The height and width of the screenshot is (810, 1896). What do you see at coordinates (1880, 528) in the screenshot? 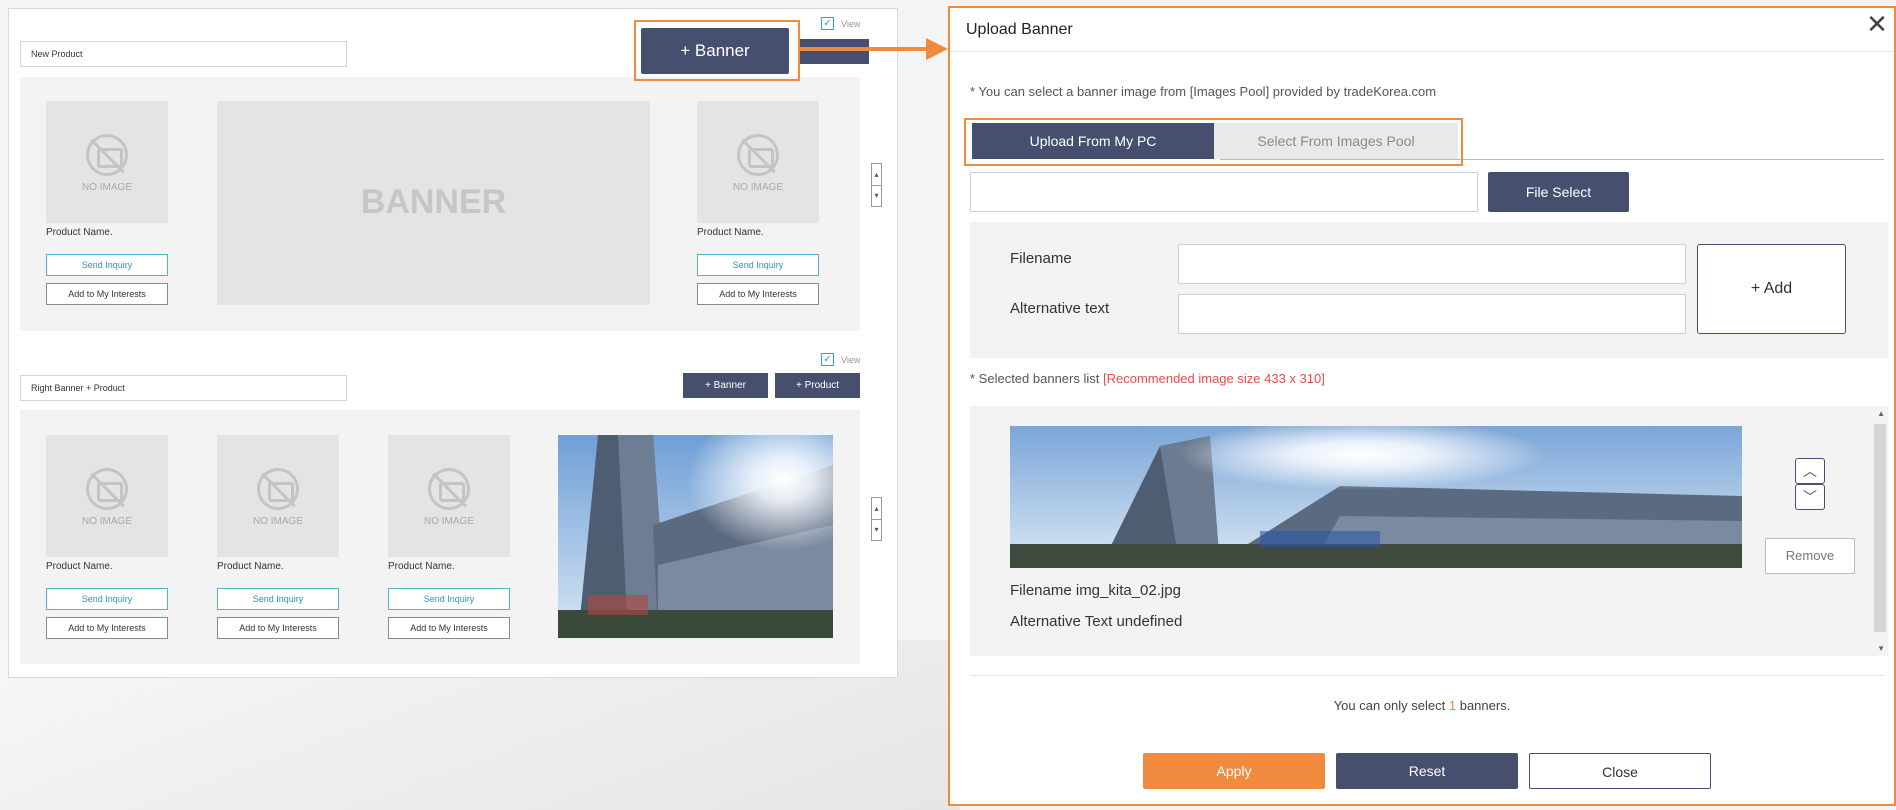
I see `scrollbar` at bounding box center [1880, 528].